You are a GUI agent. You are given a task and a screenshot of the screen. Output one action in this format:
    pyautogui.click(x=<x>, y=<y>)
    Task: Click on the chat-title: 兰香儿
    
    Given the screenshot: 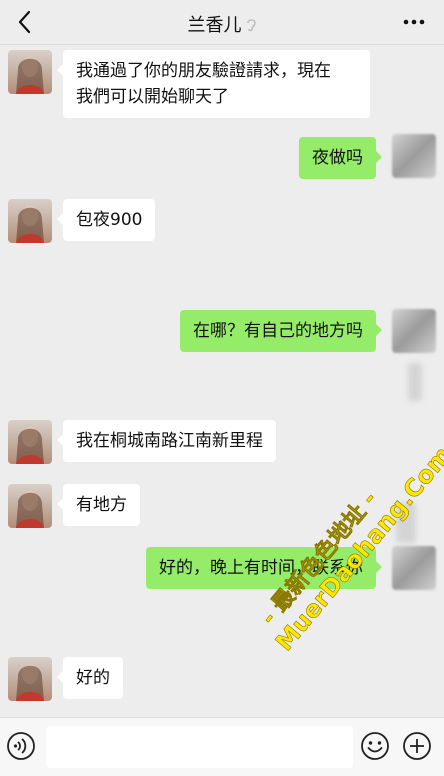 What is the action you would take?
    pyautogui.click(x=214, y=25)
    